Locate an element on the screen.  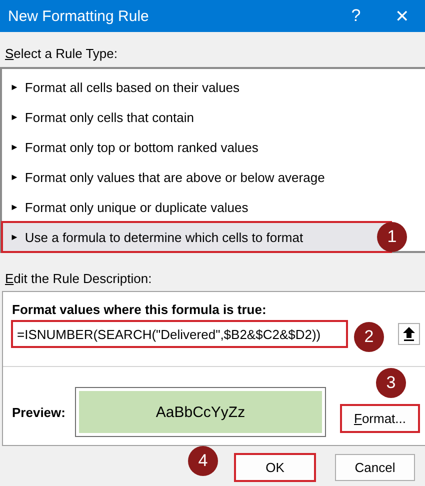
number-badge: 3 is located at coordinates (391, 383).